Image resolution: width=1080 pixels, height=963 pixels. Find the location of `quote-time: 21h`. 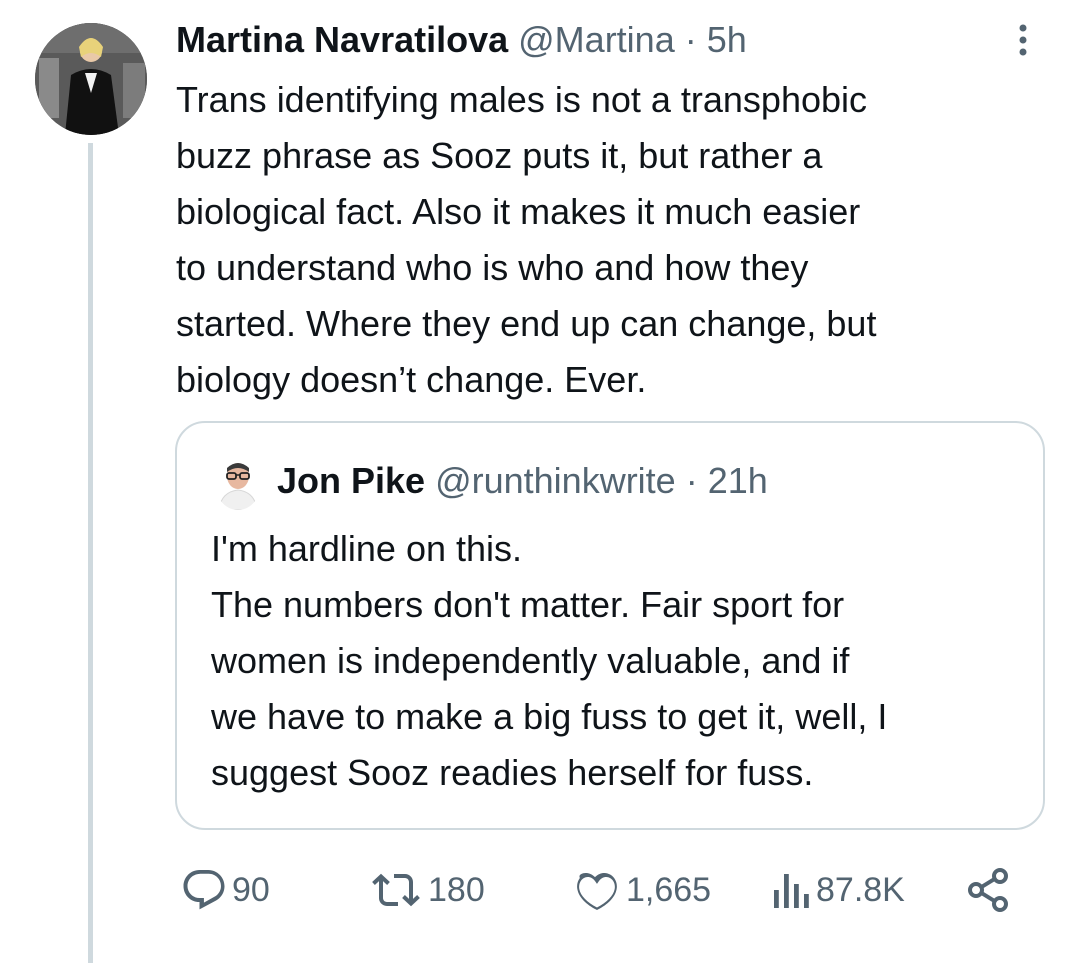

quote-time: 21h is located at coordinates (738, 480).